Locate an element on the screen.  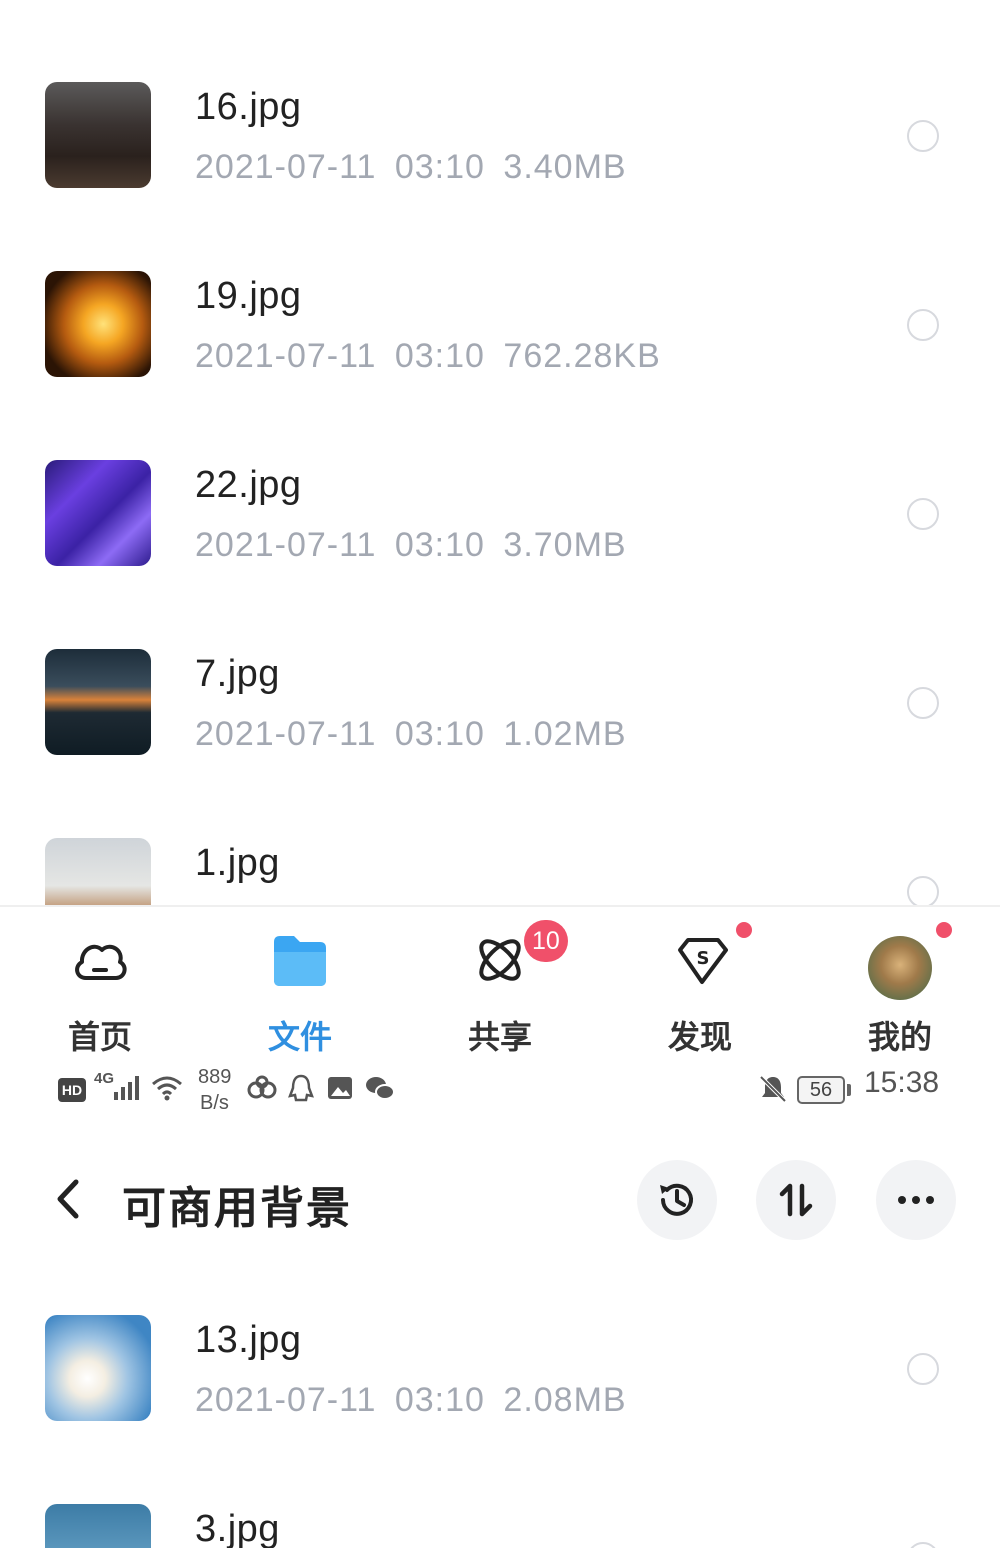
battery-level: 56 is located at coordinates (821, 1090).